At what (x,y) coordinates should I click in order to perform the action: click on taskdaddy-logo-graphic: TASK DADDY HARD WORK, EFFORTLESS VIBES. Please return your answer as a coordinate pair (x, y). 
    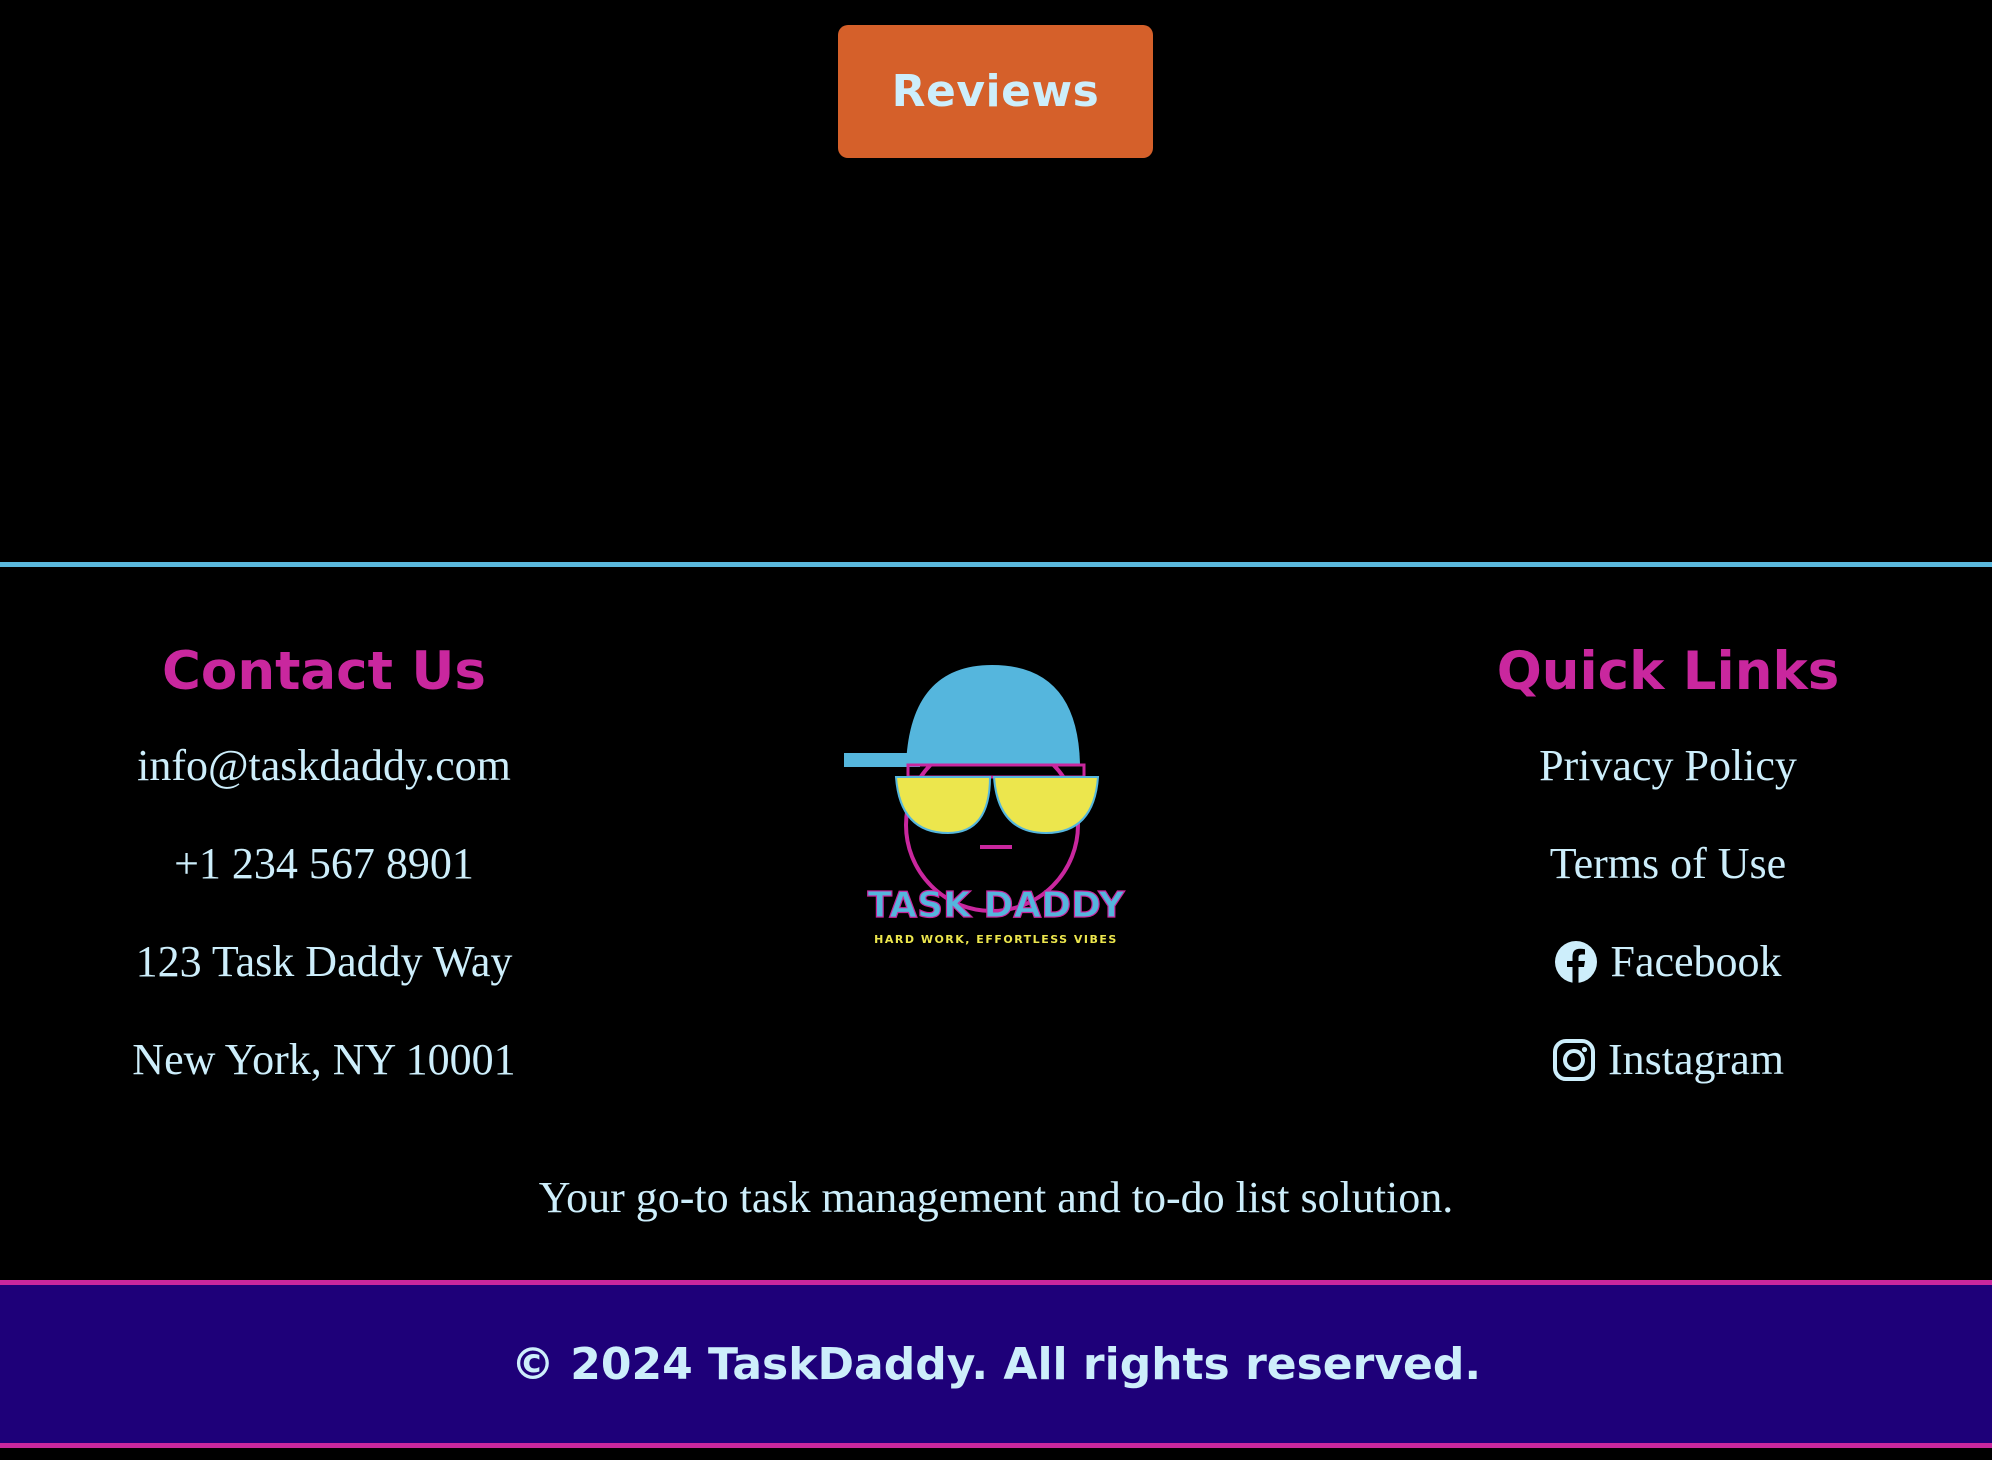
    Looking at the image, I should click on (985, 805).